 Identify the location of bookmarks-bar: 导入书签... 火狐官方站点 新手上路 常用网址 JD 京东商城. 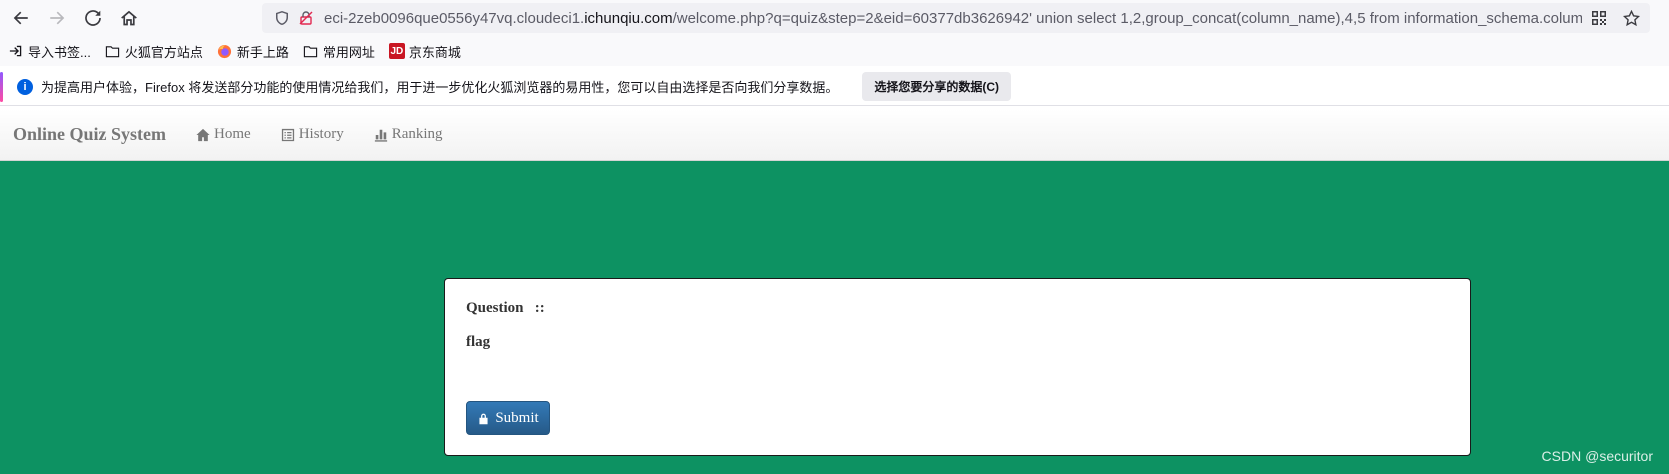
(834, 51).